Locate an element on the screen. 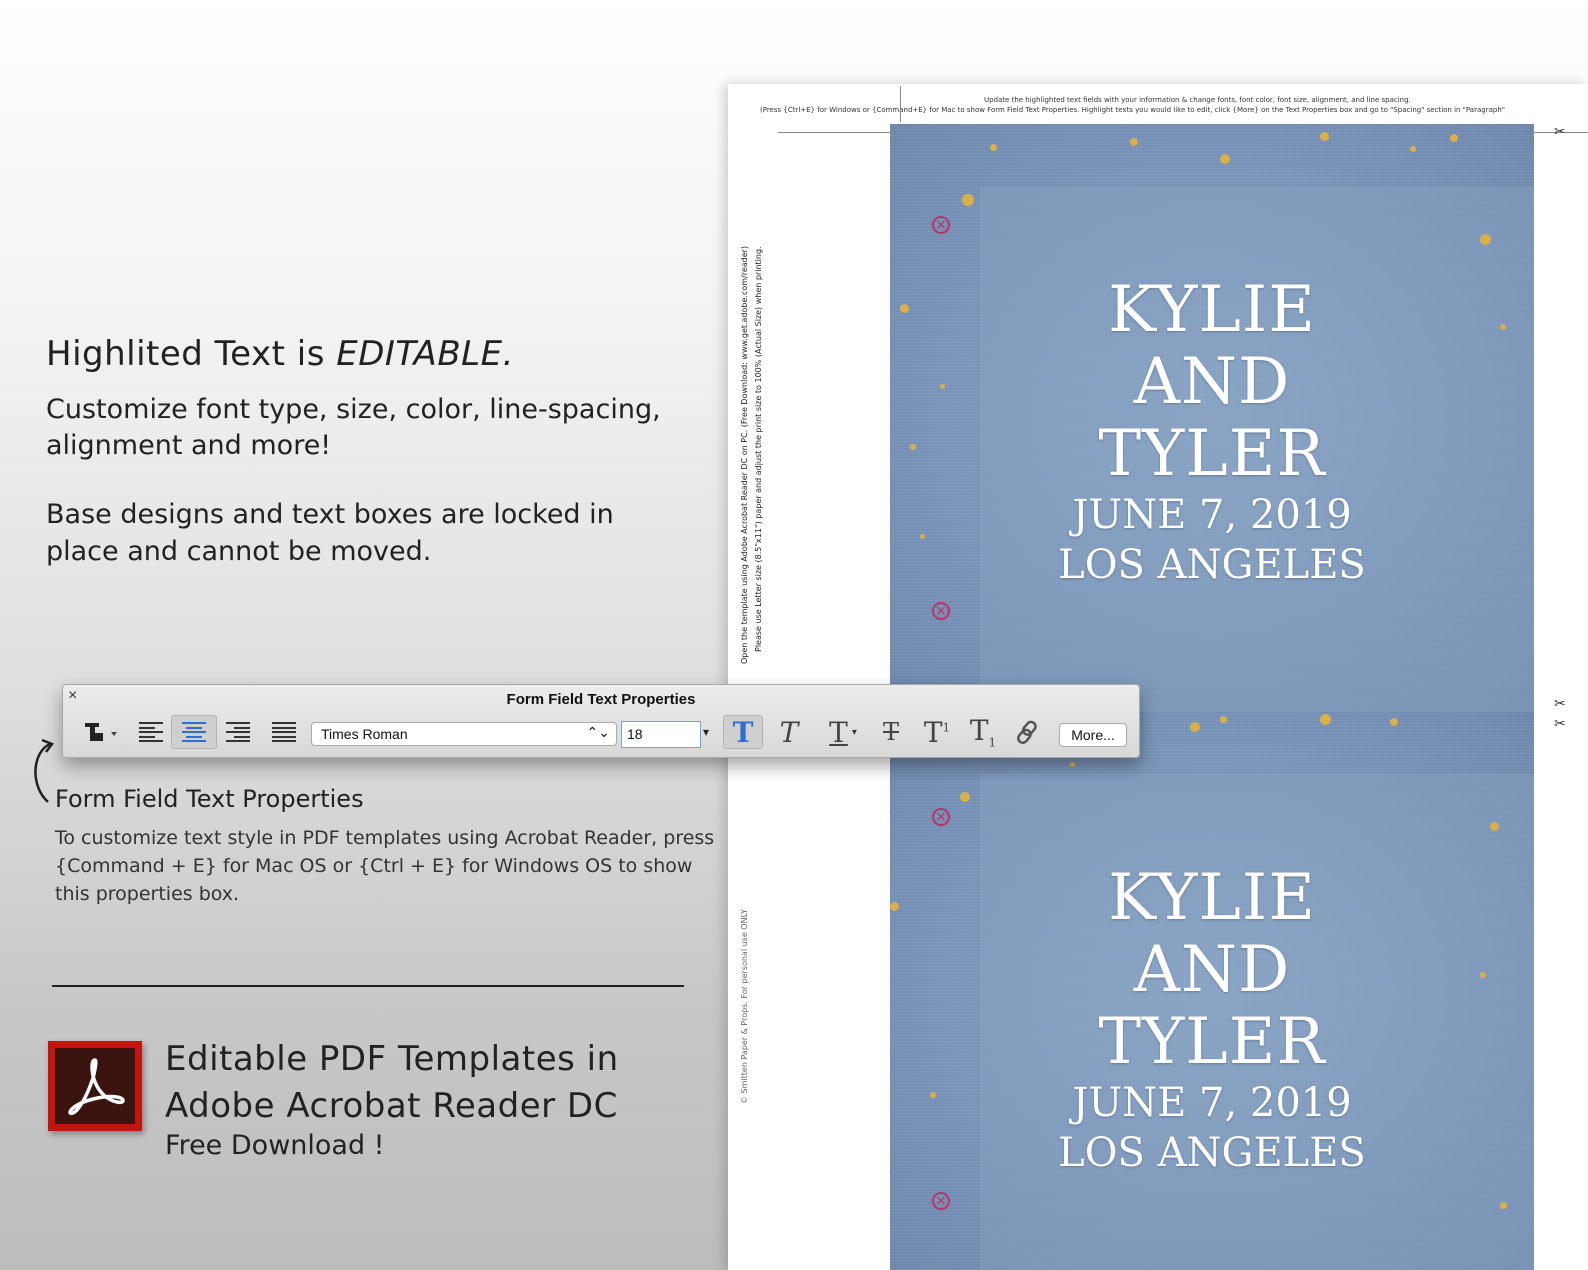 The width and height of the screenshot is (1588, 1270). font-size-input: 18 is located at coordinates (661, 734).